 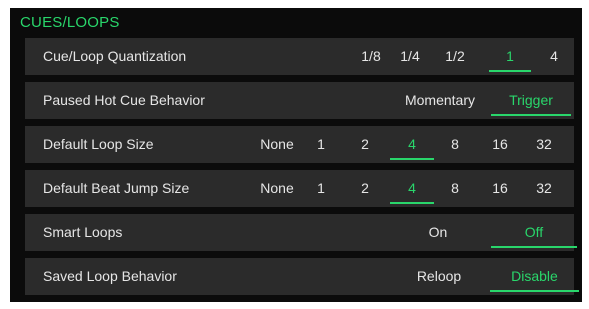 What do you see at coordinates (410, 56) in the screenshot?
I see `option-1-4: 1/4` at bounding box center [410, 56].